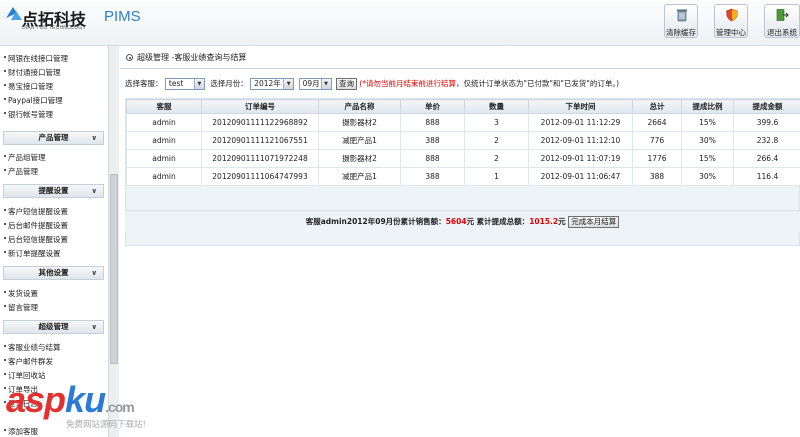 The image size is (800, 437). I want to click on sidebar-item-messages: 留言管理, so click(21, 307).